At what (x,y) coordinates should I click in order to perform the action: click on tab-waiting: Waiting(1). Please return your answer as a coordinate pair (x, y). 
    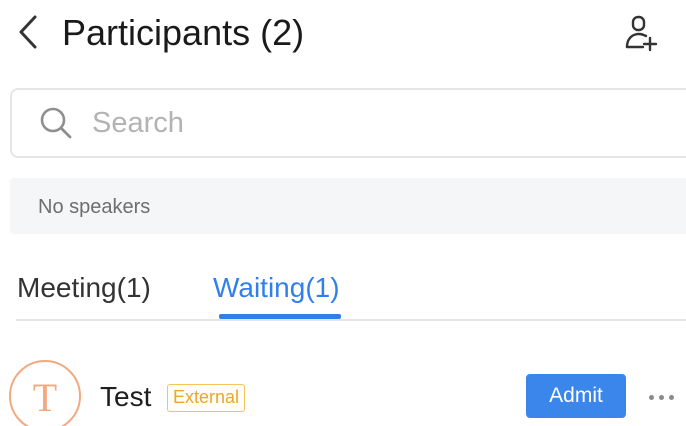
    Looking at the image, I should click on (276, 288).